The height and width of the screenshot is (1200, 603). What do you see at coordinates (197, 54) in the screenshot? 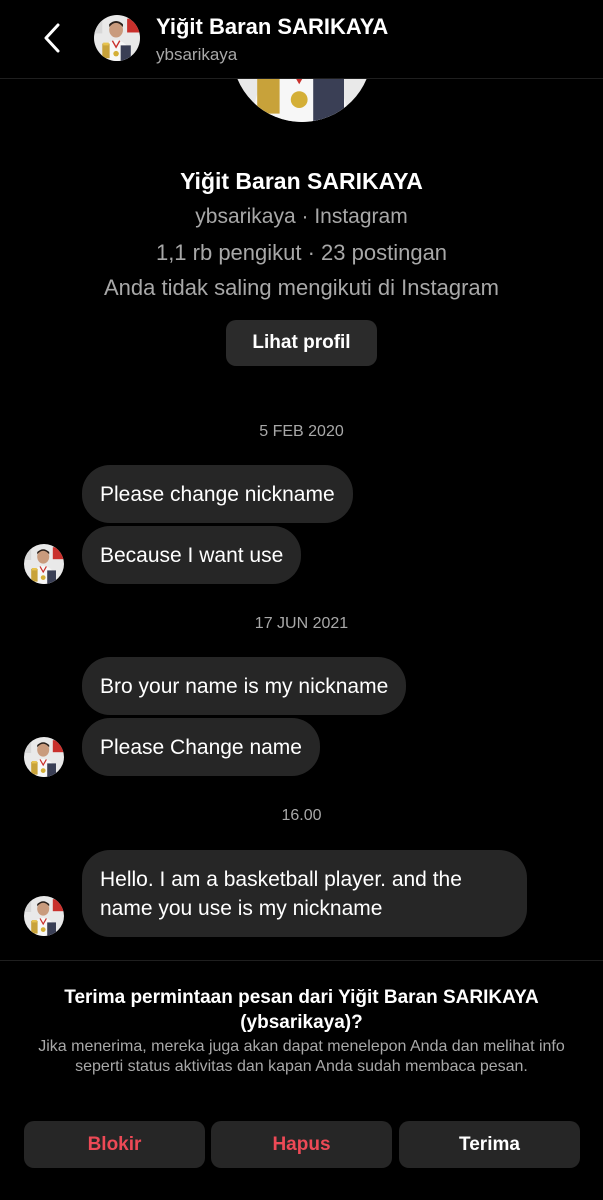
I see `header-username: ybsarikaya` at bounding box center [197, 54].